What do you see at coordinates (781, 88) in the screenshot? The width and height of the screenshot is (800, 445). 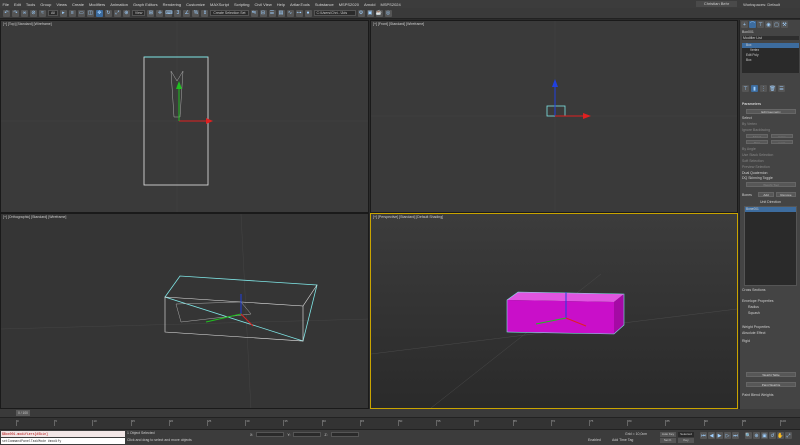 I see `configure-sets-icon: ☰` at bounding box center [781, 88].